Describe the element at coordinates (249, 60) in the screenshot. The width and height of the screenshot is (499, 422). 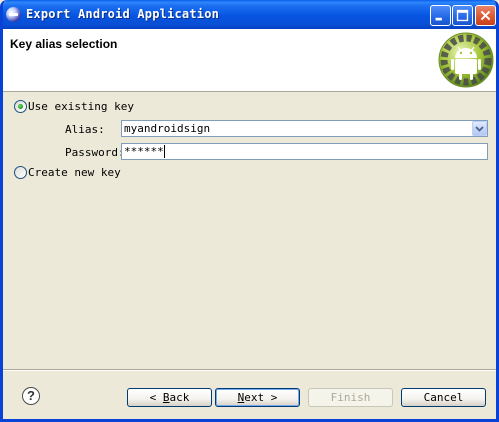
I see `wizard-header: Key alias selection` at that location.